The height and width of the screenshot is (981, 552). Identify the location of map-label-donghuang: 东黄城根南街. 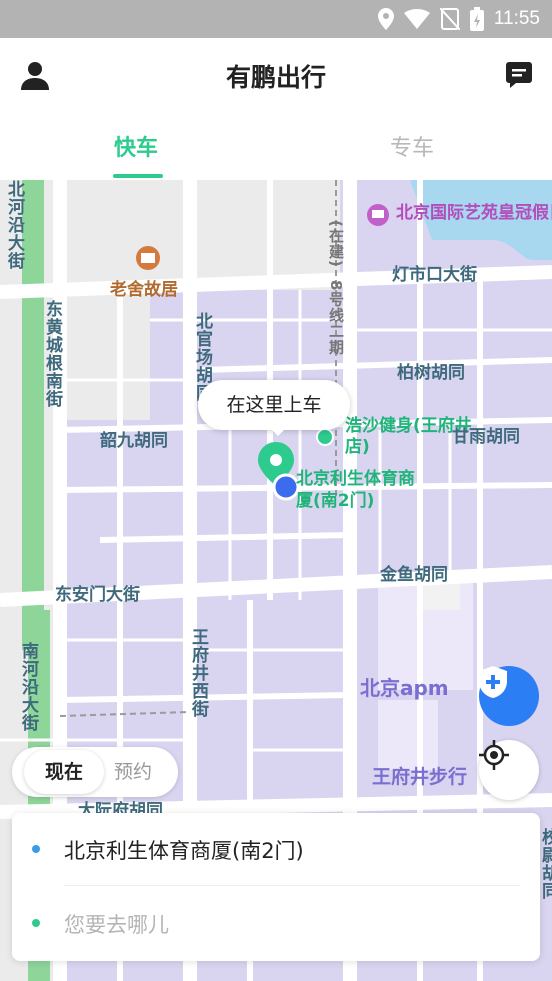
(52, 354).